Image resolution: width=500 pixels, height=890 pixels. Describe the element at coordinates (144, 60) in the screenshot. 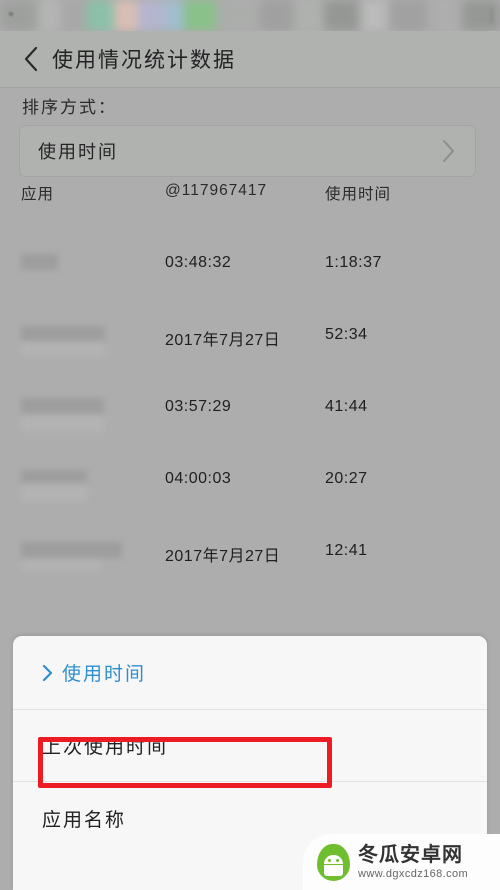

I see `page-title: 使用情况统计数据` at that location.